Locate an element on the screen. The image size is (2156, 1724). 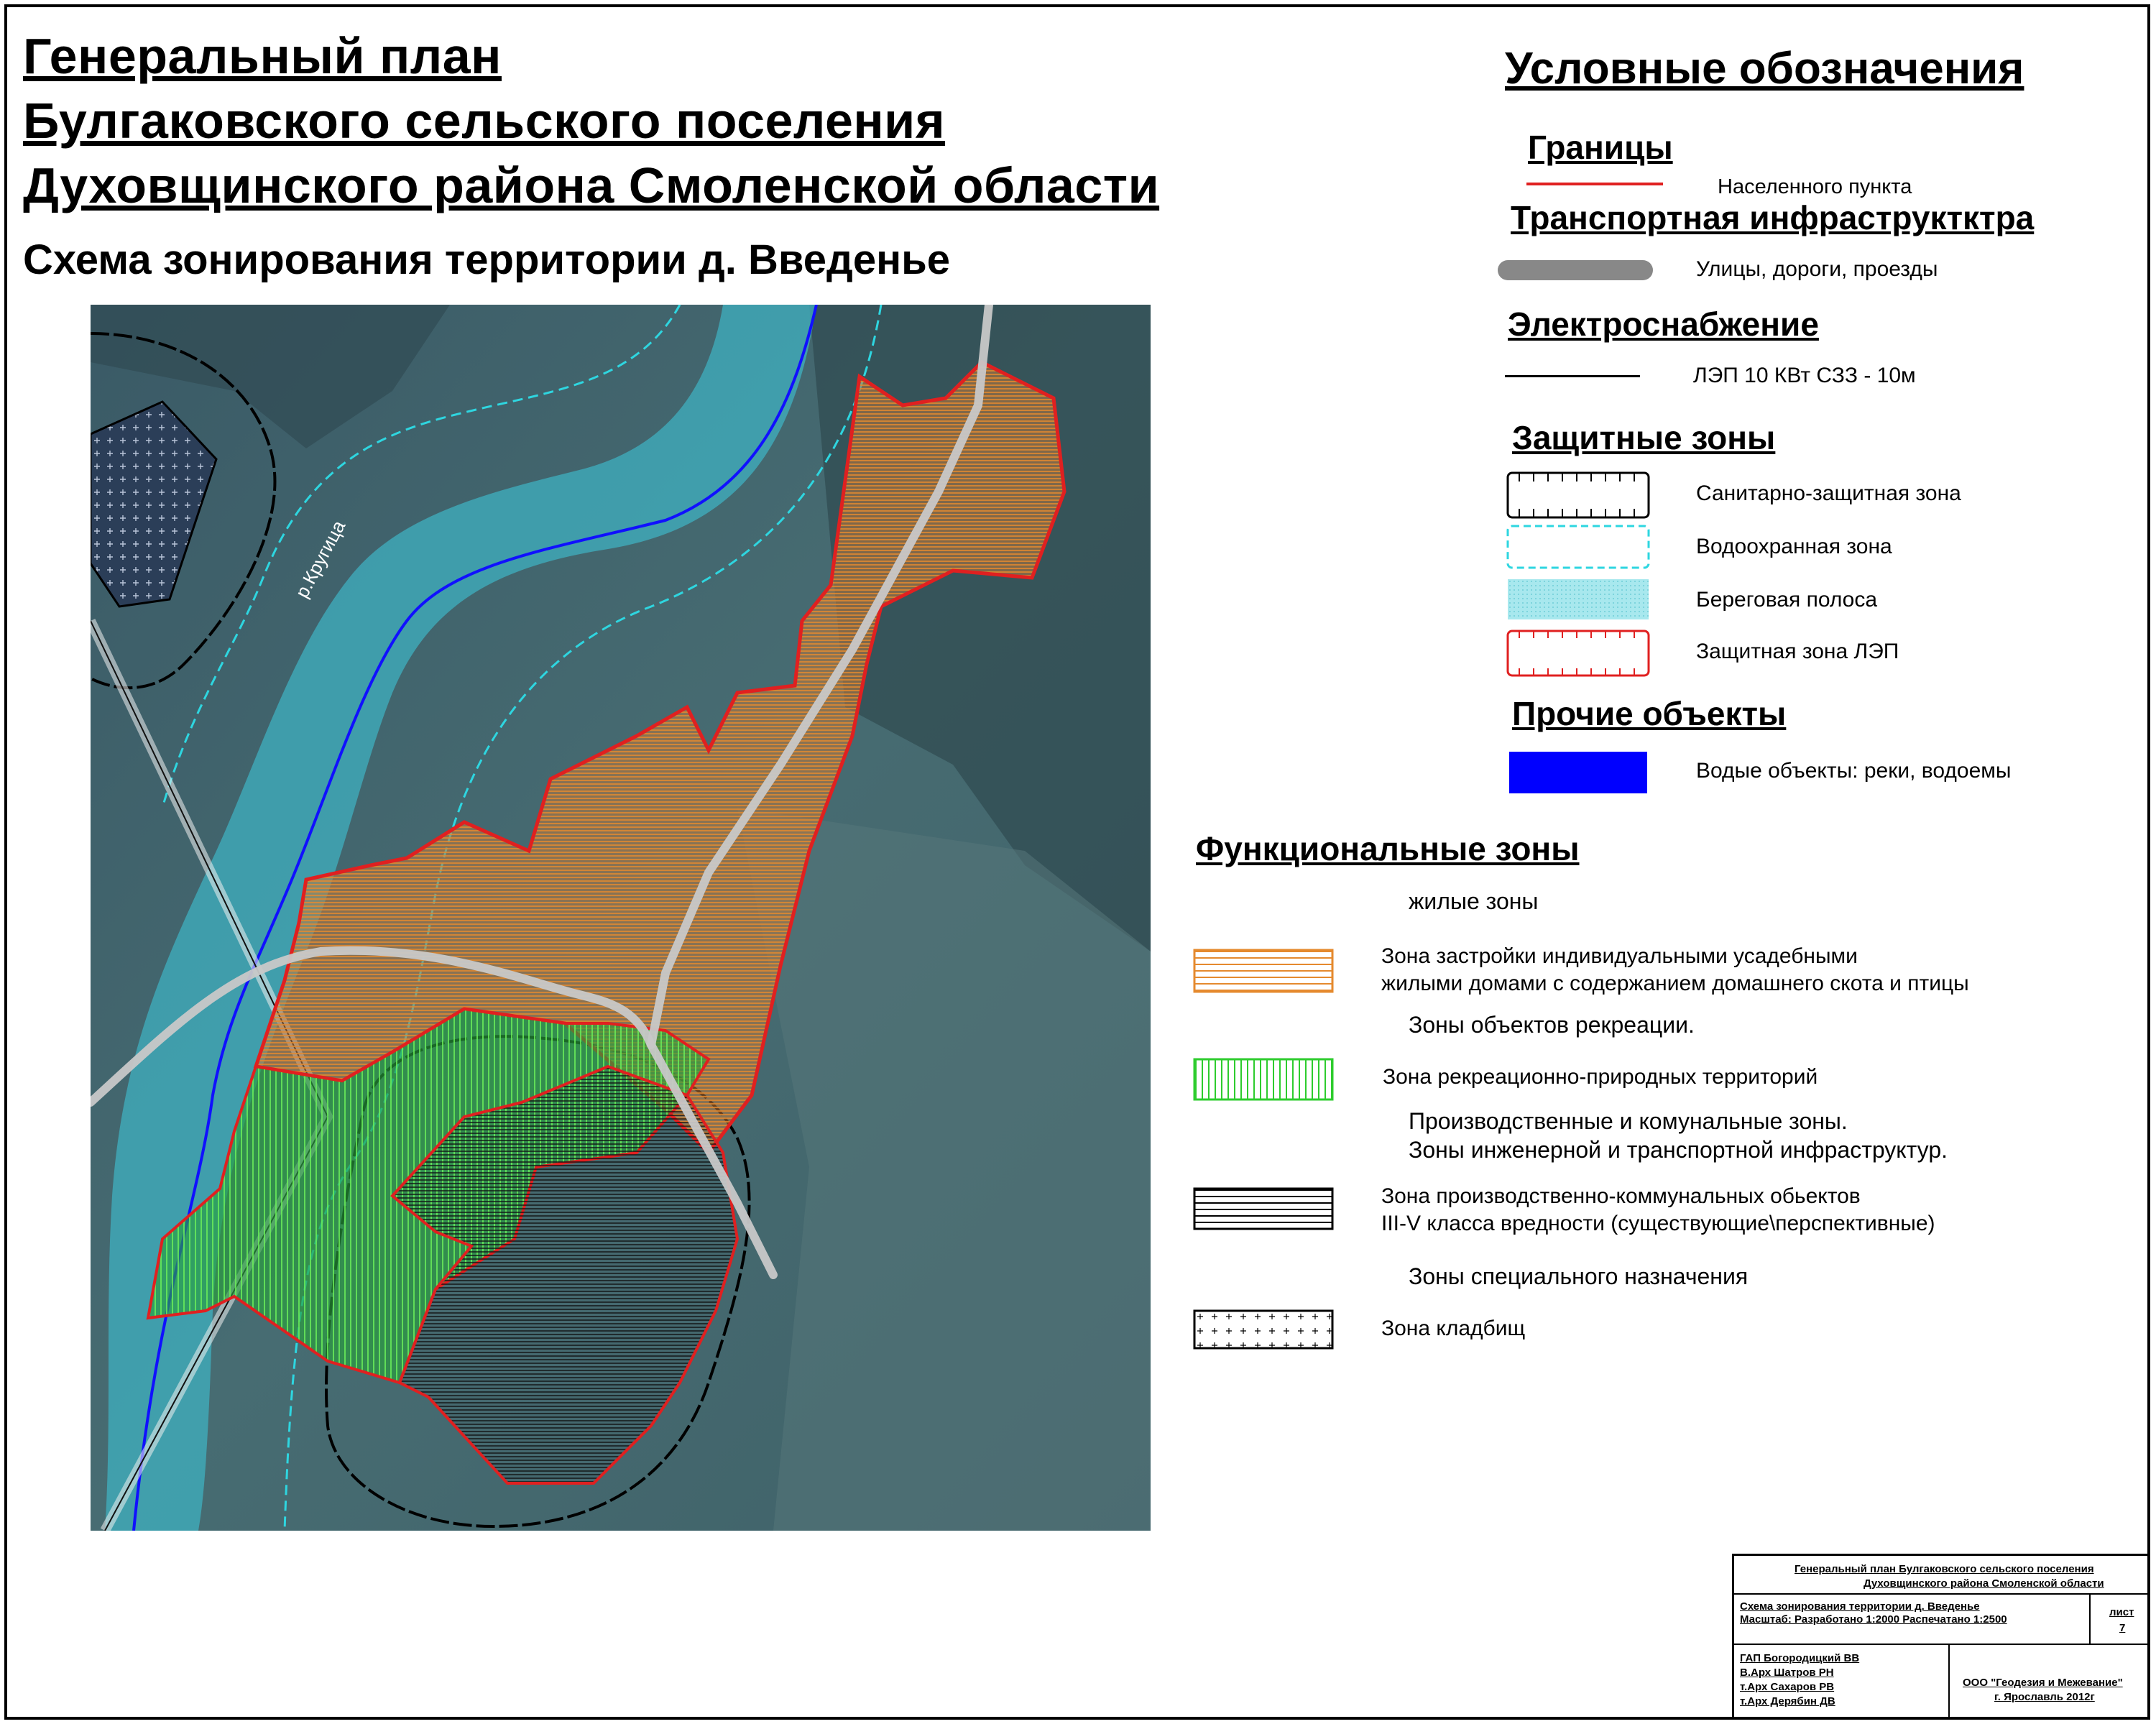
legend-heading: Условные обозначения is located at coordinates (1765, 68).